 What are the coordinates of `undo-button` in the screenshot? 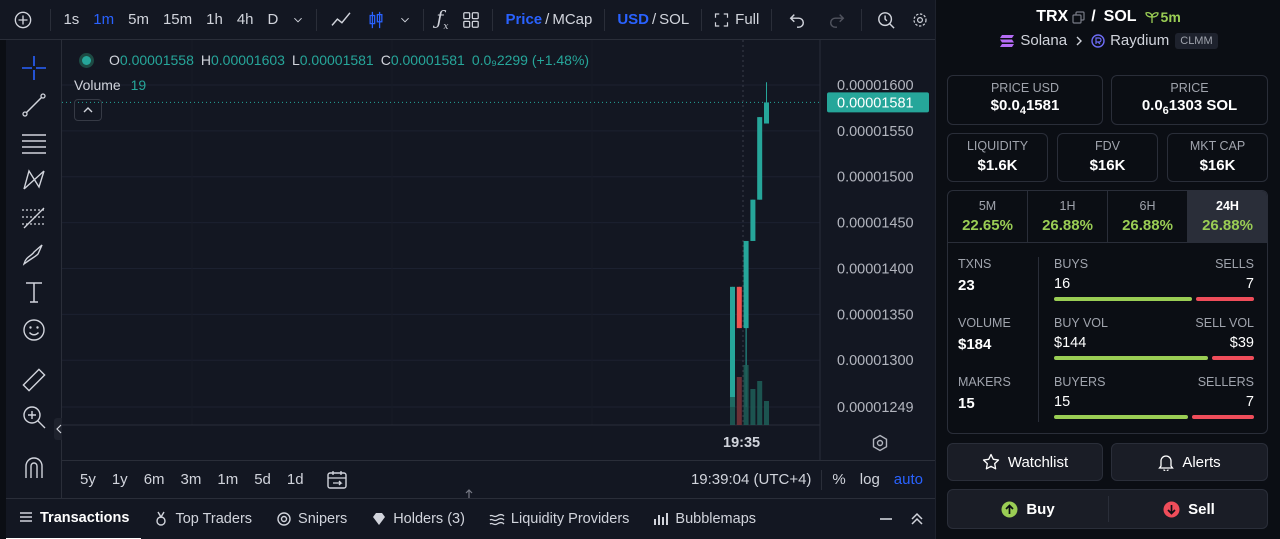 It's located at (797, 19).